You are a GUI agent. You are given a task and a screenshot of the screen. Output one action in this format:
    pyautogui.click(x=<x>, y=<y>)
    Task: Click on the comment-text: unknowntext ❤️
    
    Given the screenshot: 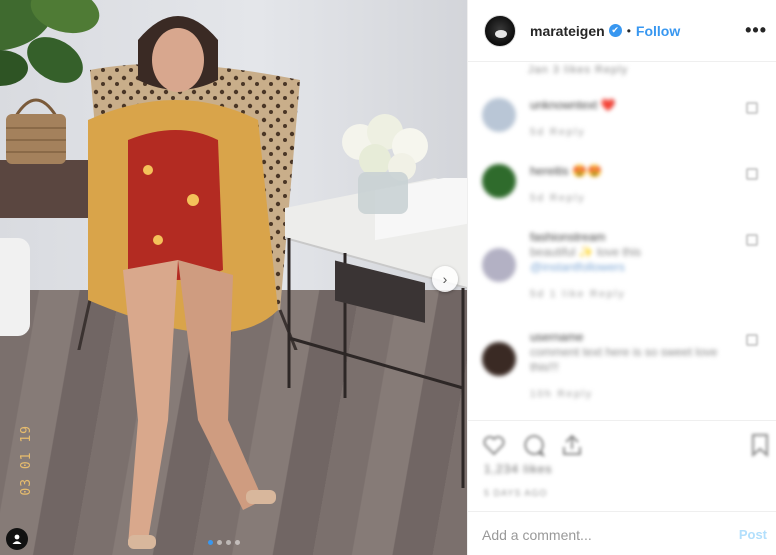 What is the action you would take?
    pyautogui.click(x=573, y=105)
    